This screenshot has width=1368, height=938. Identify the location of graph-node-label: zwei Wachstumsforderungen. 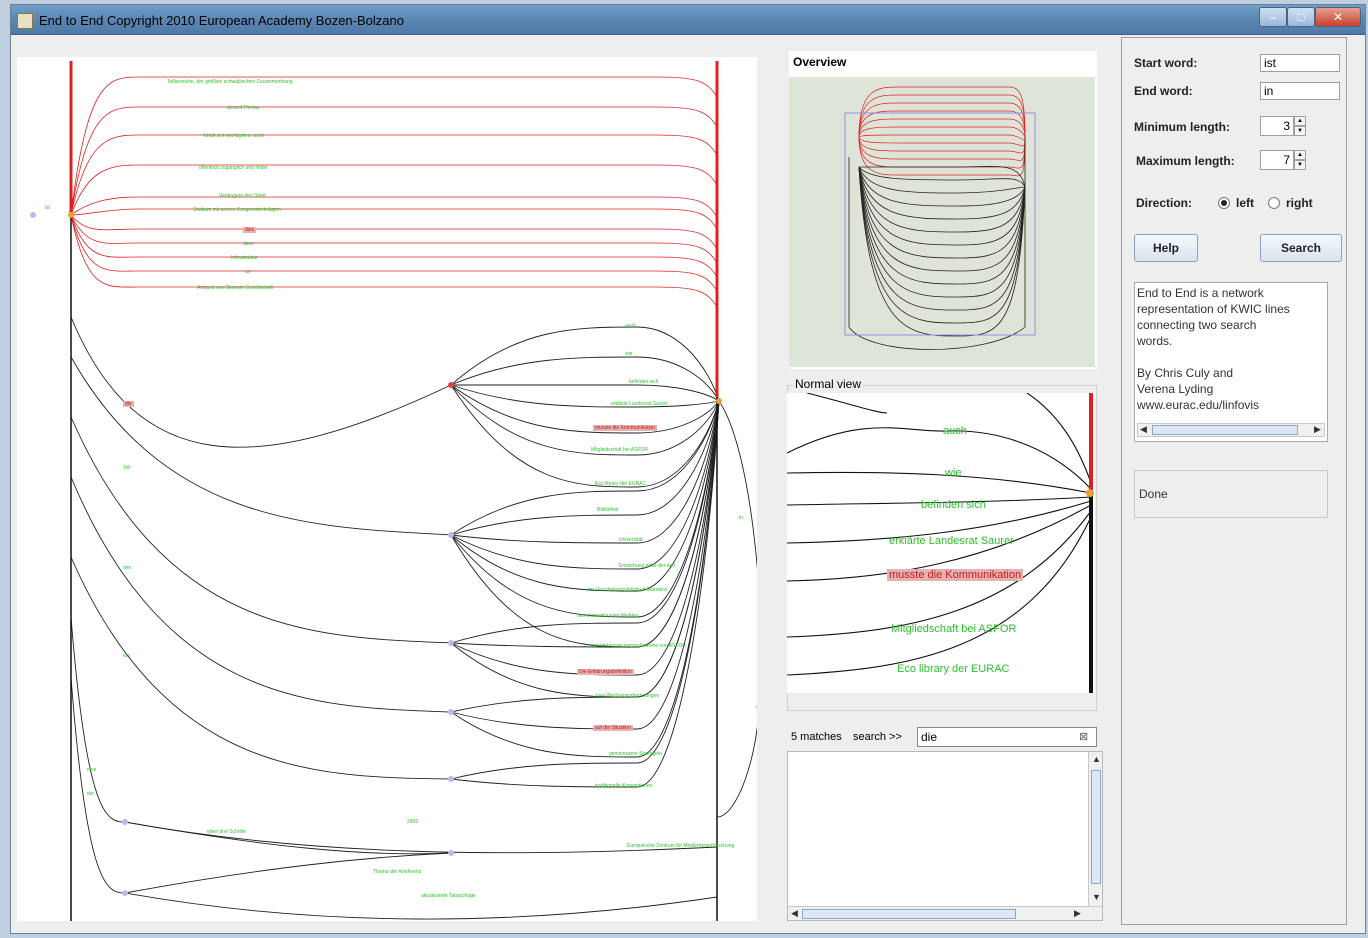
(627, 696).